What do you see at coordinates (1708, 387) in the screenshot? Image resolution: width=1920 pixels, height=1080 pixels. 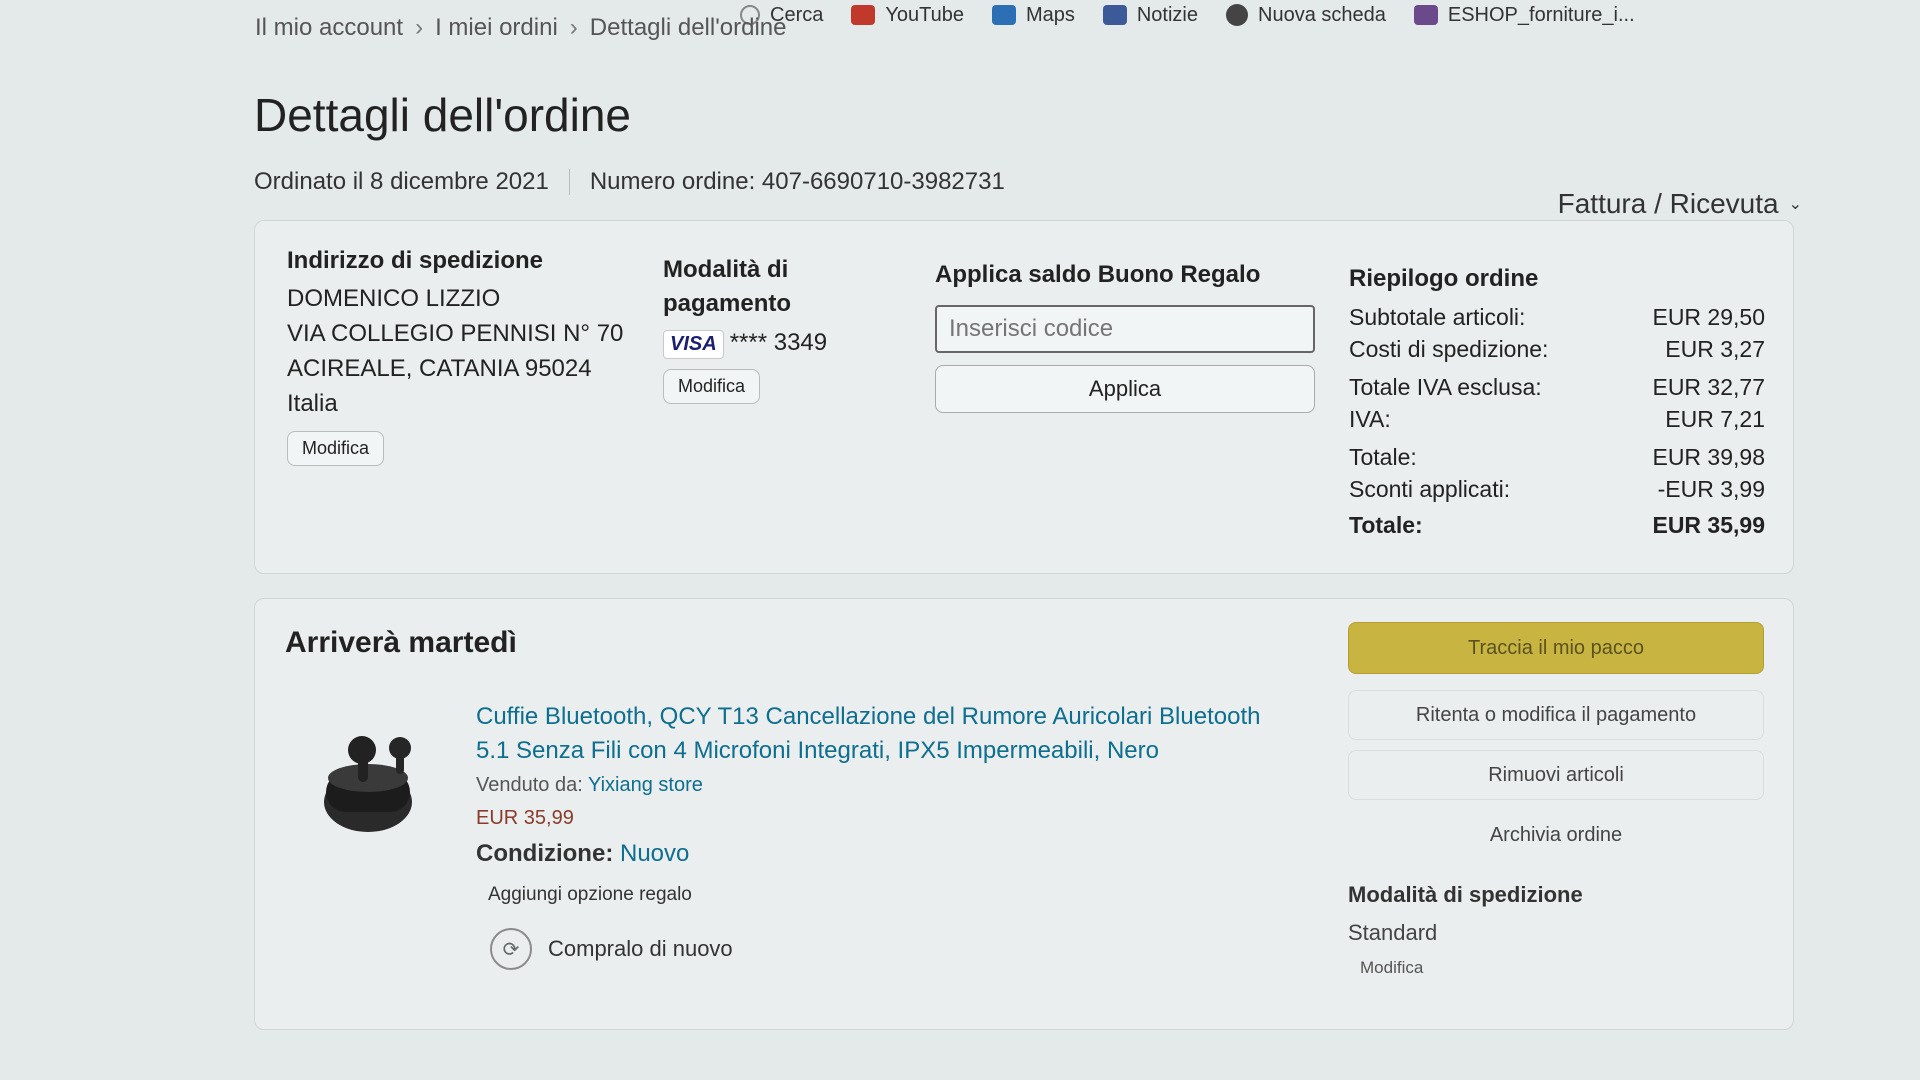 I see `summary-value: EUR 32,77` at bounding box center [1708, 387].